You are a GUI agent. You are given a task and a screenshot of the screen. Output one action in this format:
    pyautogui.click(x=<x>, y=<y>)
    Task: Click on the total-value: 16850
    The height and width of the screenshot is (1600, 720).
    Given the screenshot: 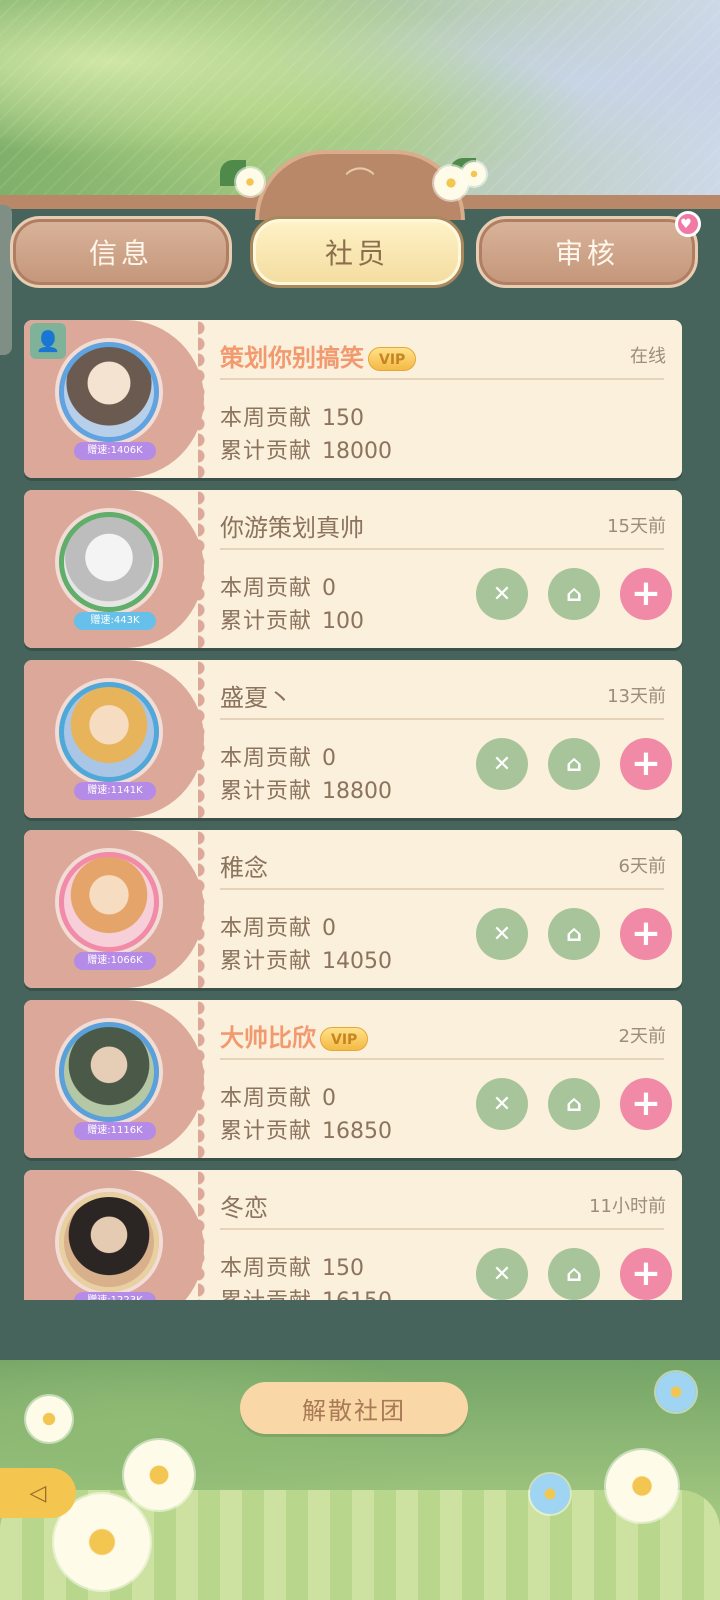 What is the action you would take?
    pyautogui.click(x=357, y=1131)
    